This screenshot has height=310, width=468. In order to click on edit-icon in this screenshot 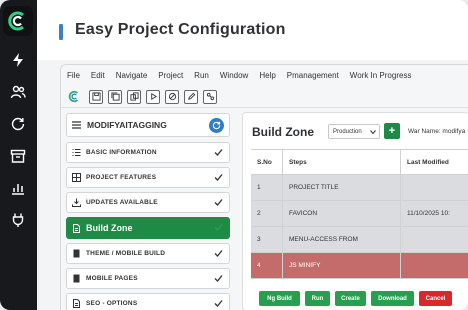, I will do `click(191, 96)`.